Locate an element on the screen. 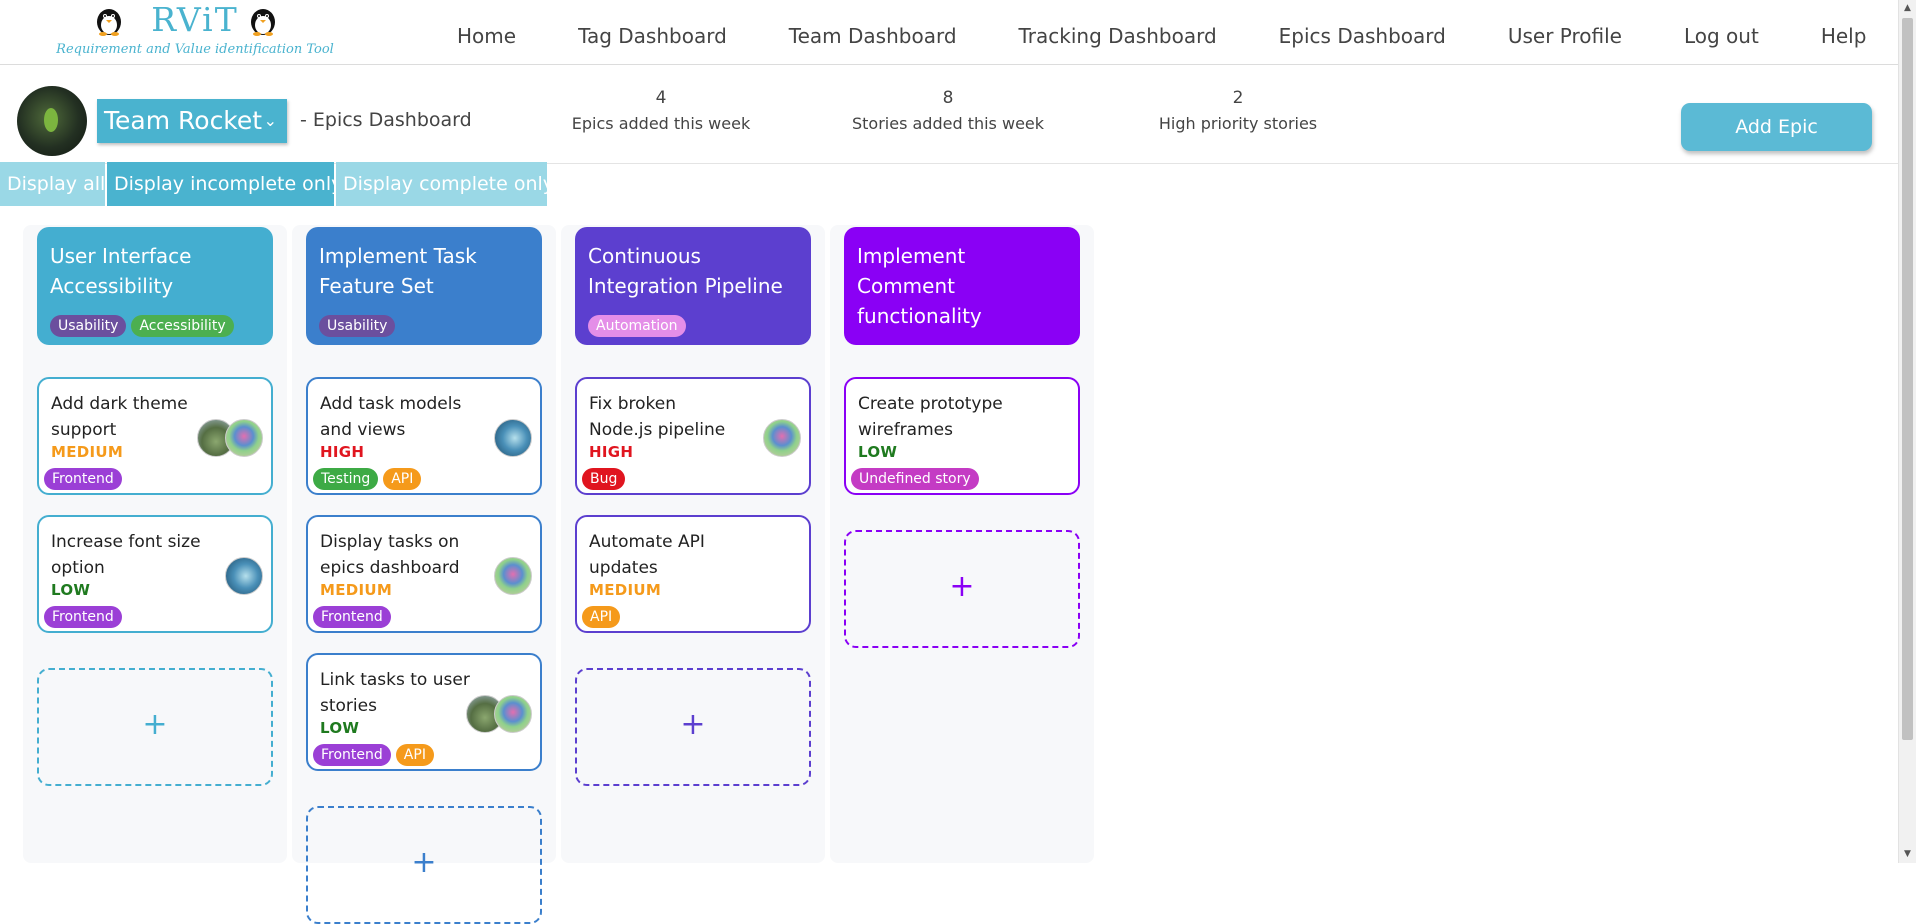  stat-epics-added: 4 Epics added this week is located at coordinates (661, 110).